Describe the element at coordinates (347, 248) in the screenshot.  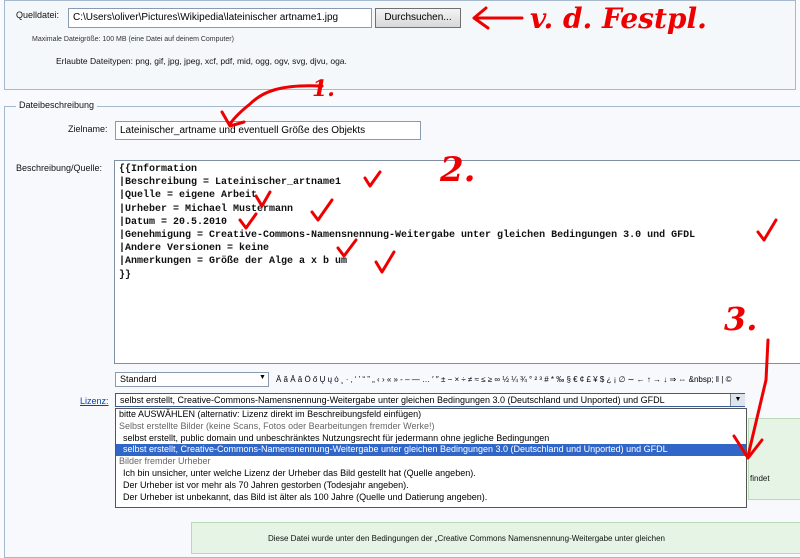
I see `check-versionen-icon` at that location.